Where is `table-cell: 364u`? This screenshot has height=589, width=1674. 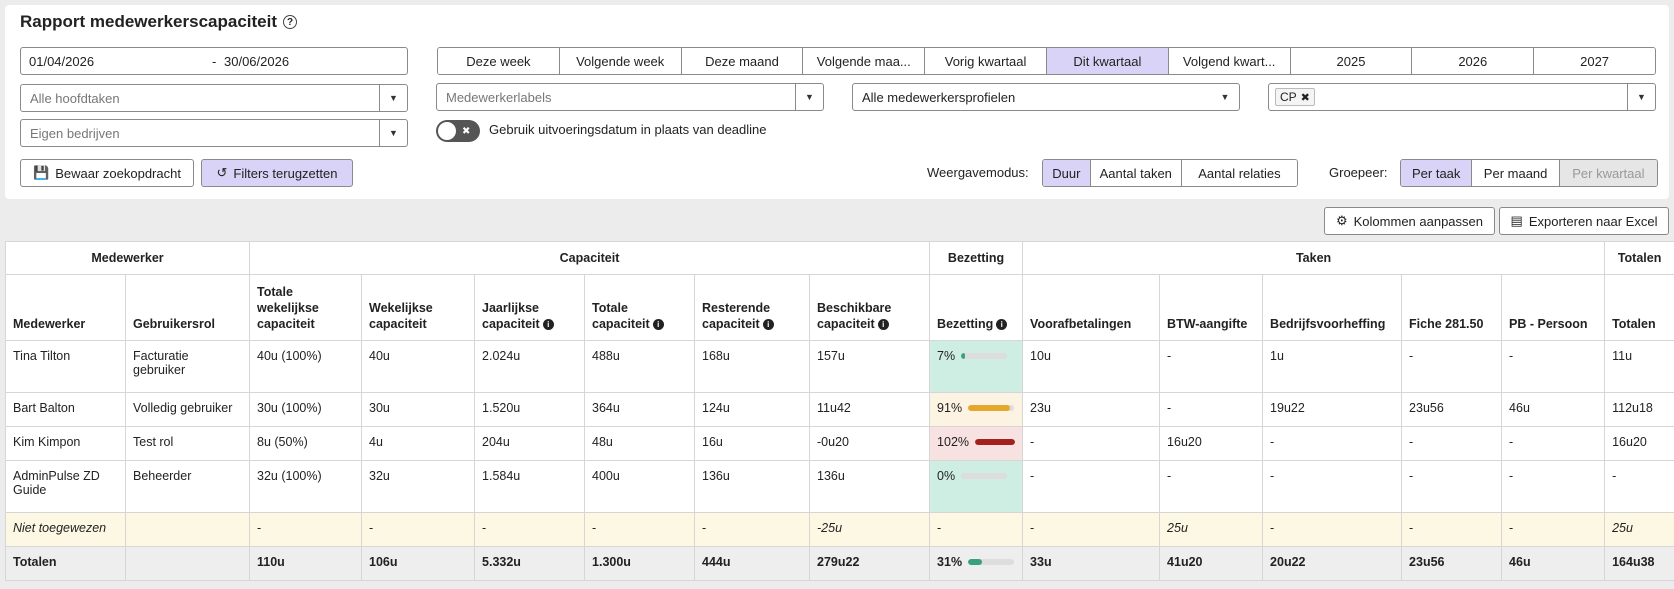 table-cell: 364u is located at coordinates (640, 409).